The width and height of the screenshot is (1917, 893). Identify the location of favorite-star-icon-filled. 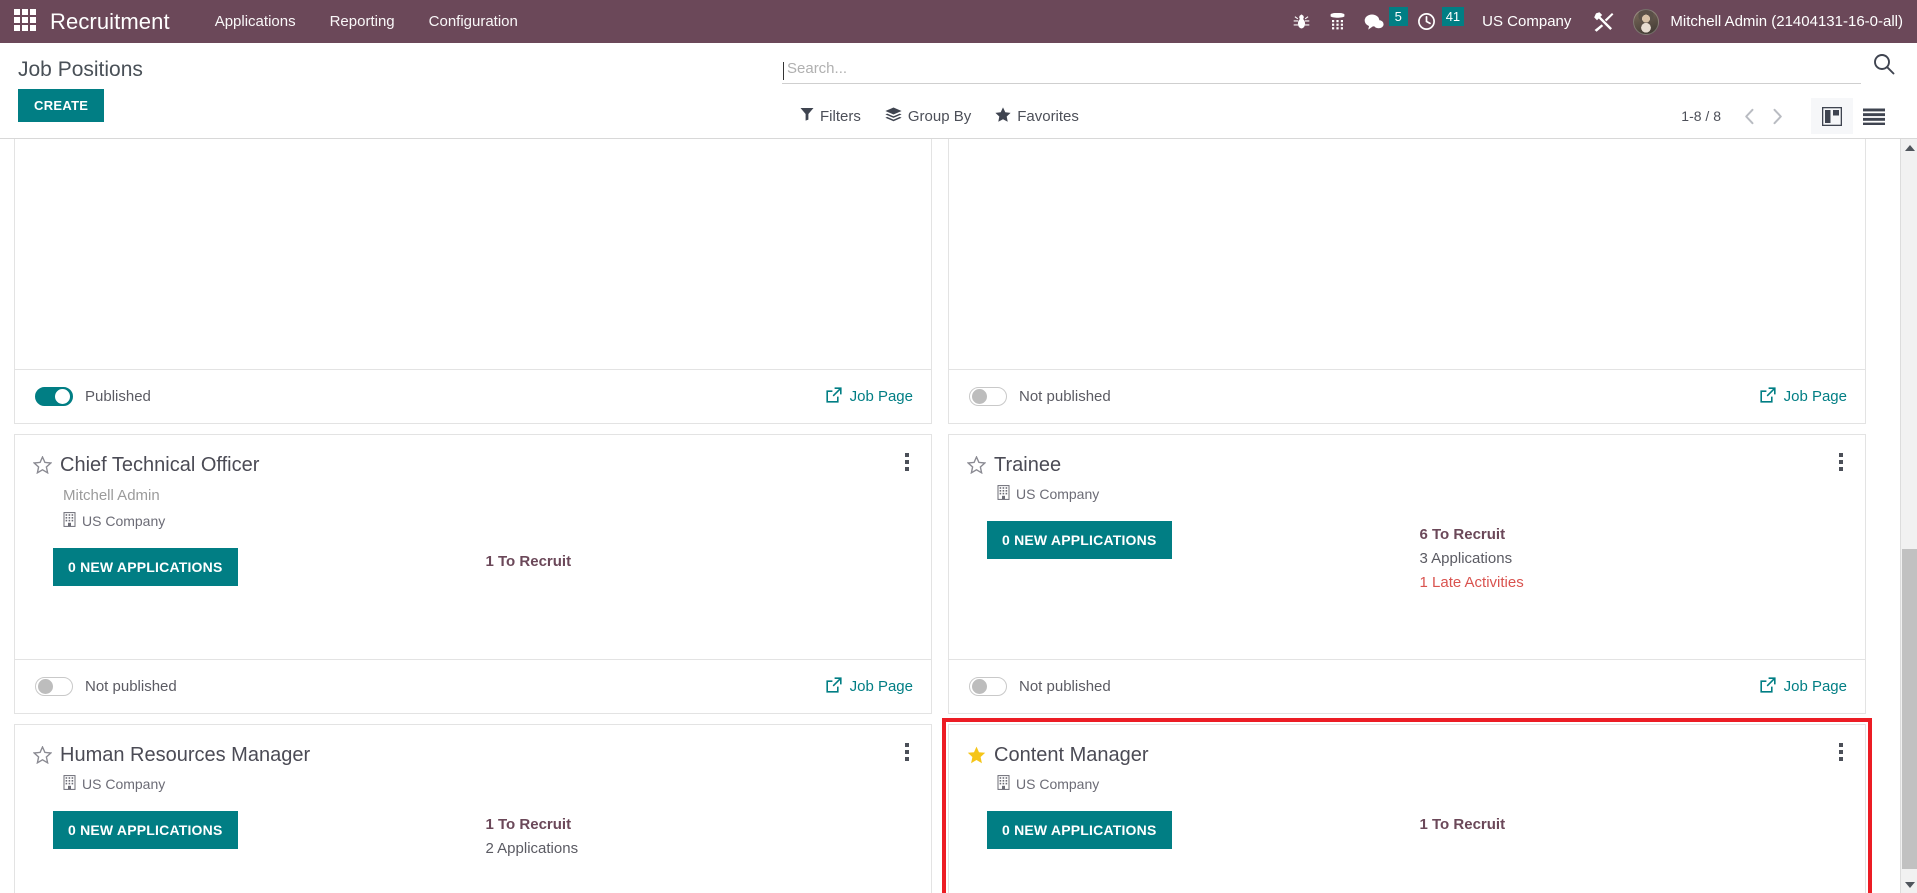
(976, 757).